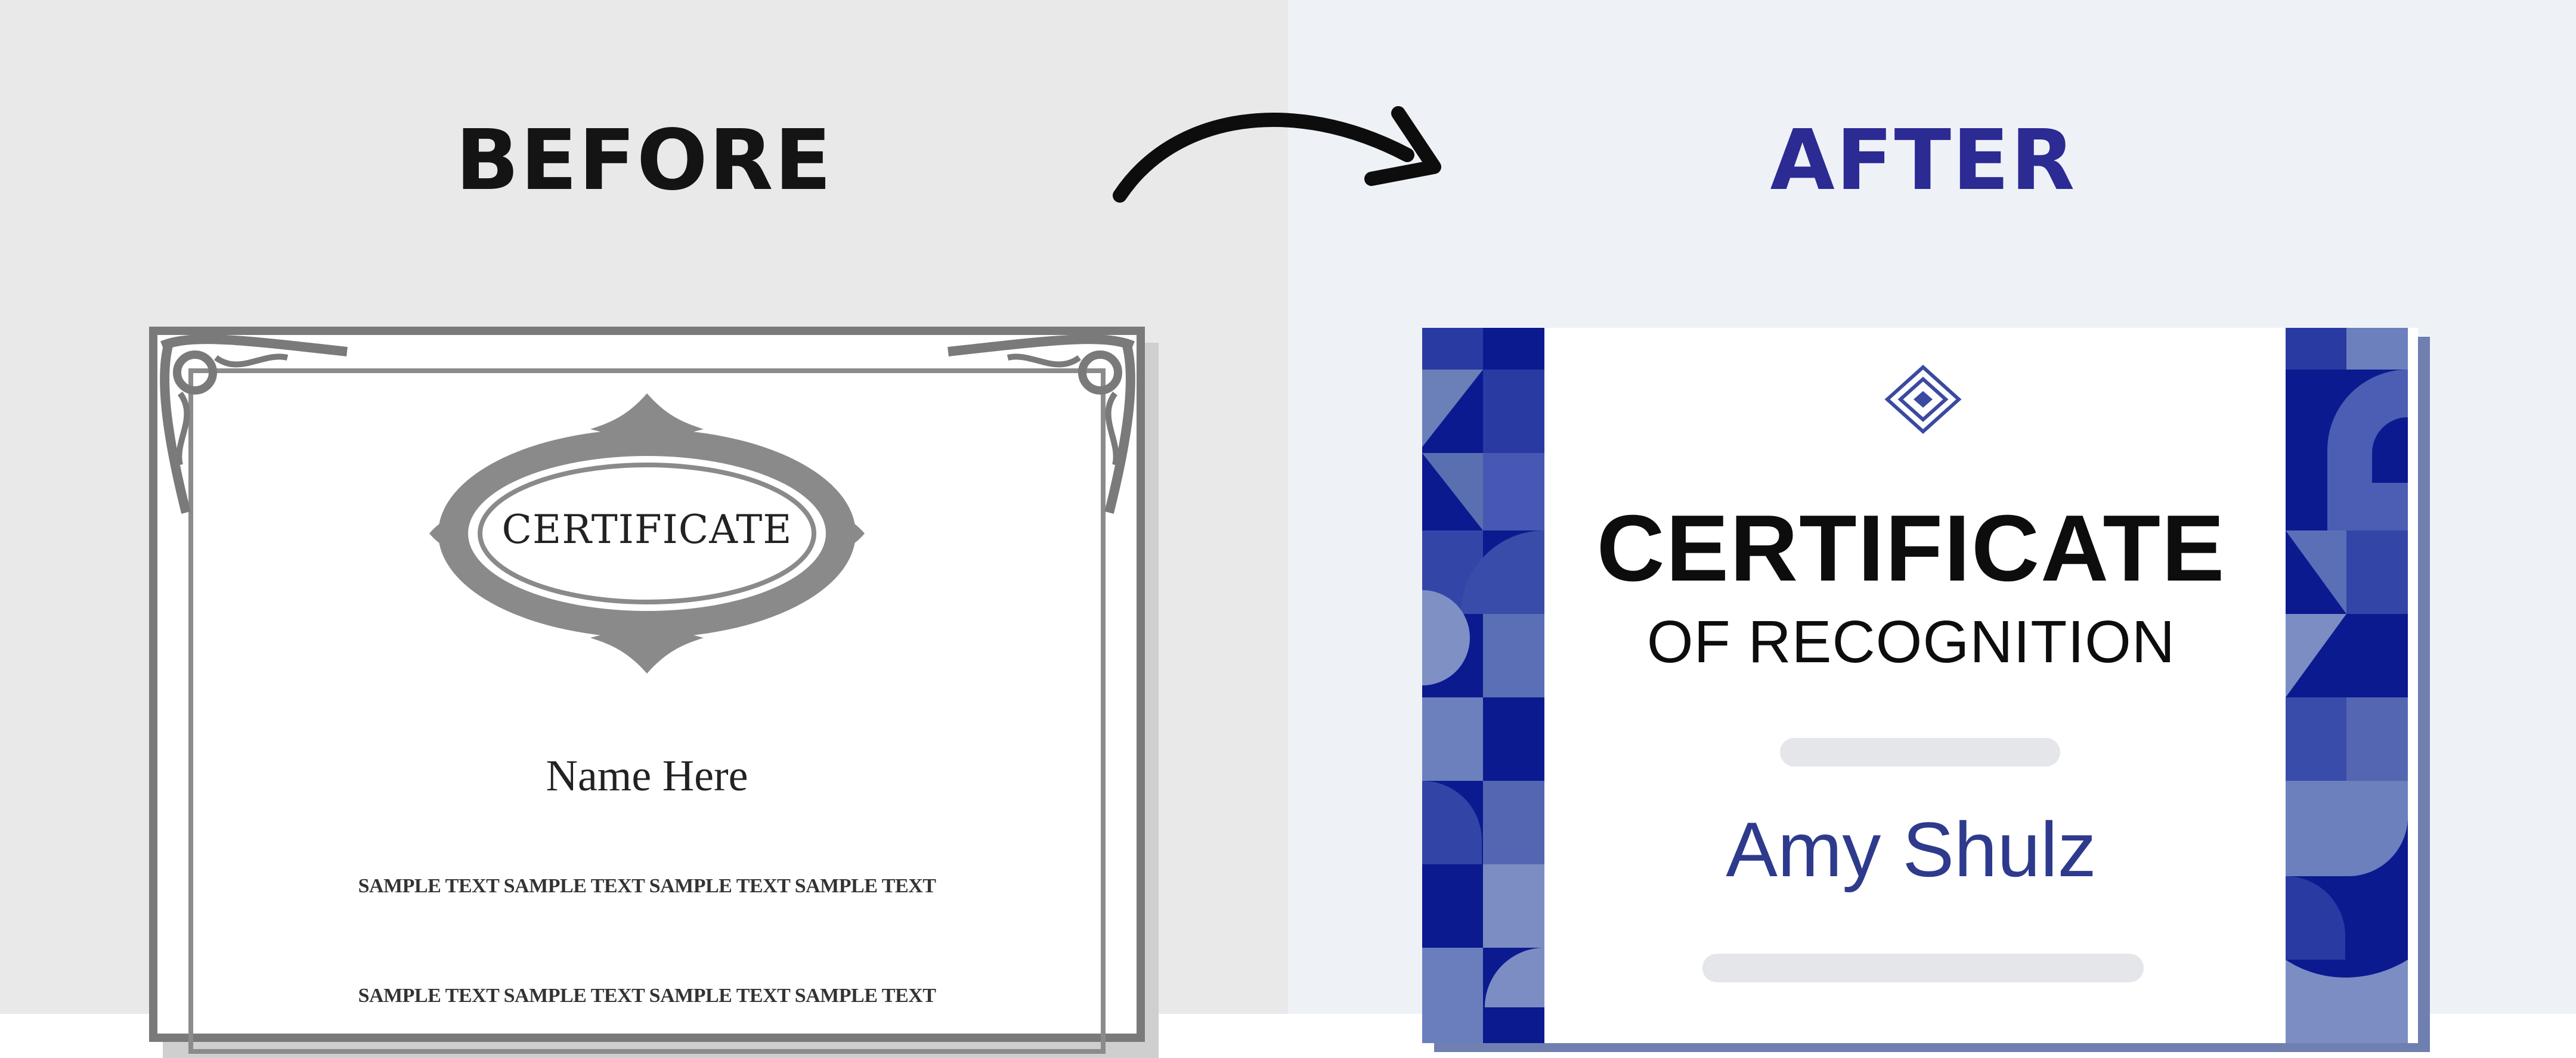  Describe the element at coordinates (1923, 968) in the screenshot. I see `placeholder-bar-bottom` at that location.